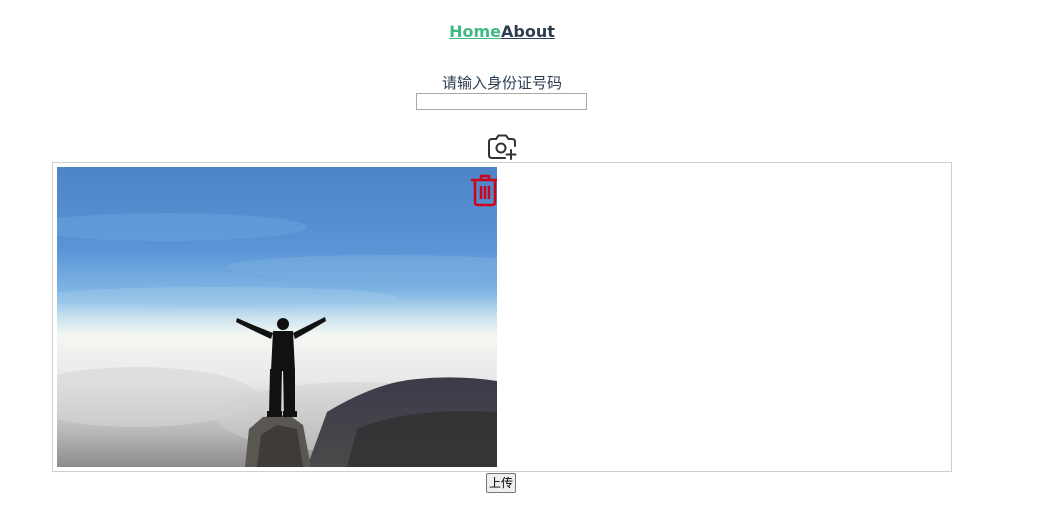 The image size is (1056, 514). What do you see at coordinates (501, 101) in the screenshot?
I see `id-number-input` at bounding box center [501, 101].